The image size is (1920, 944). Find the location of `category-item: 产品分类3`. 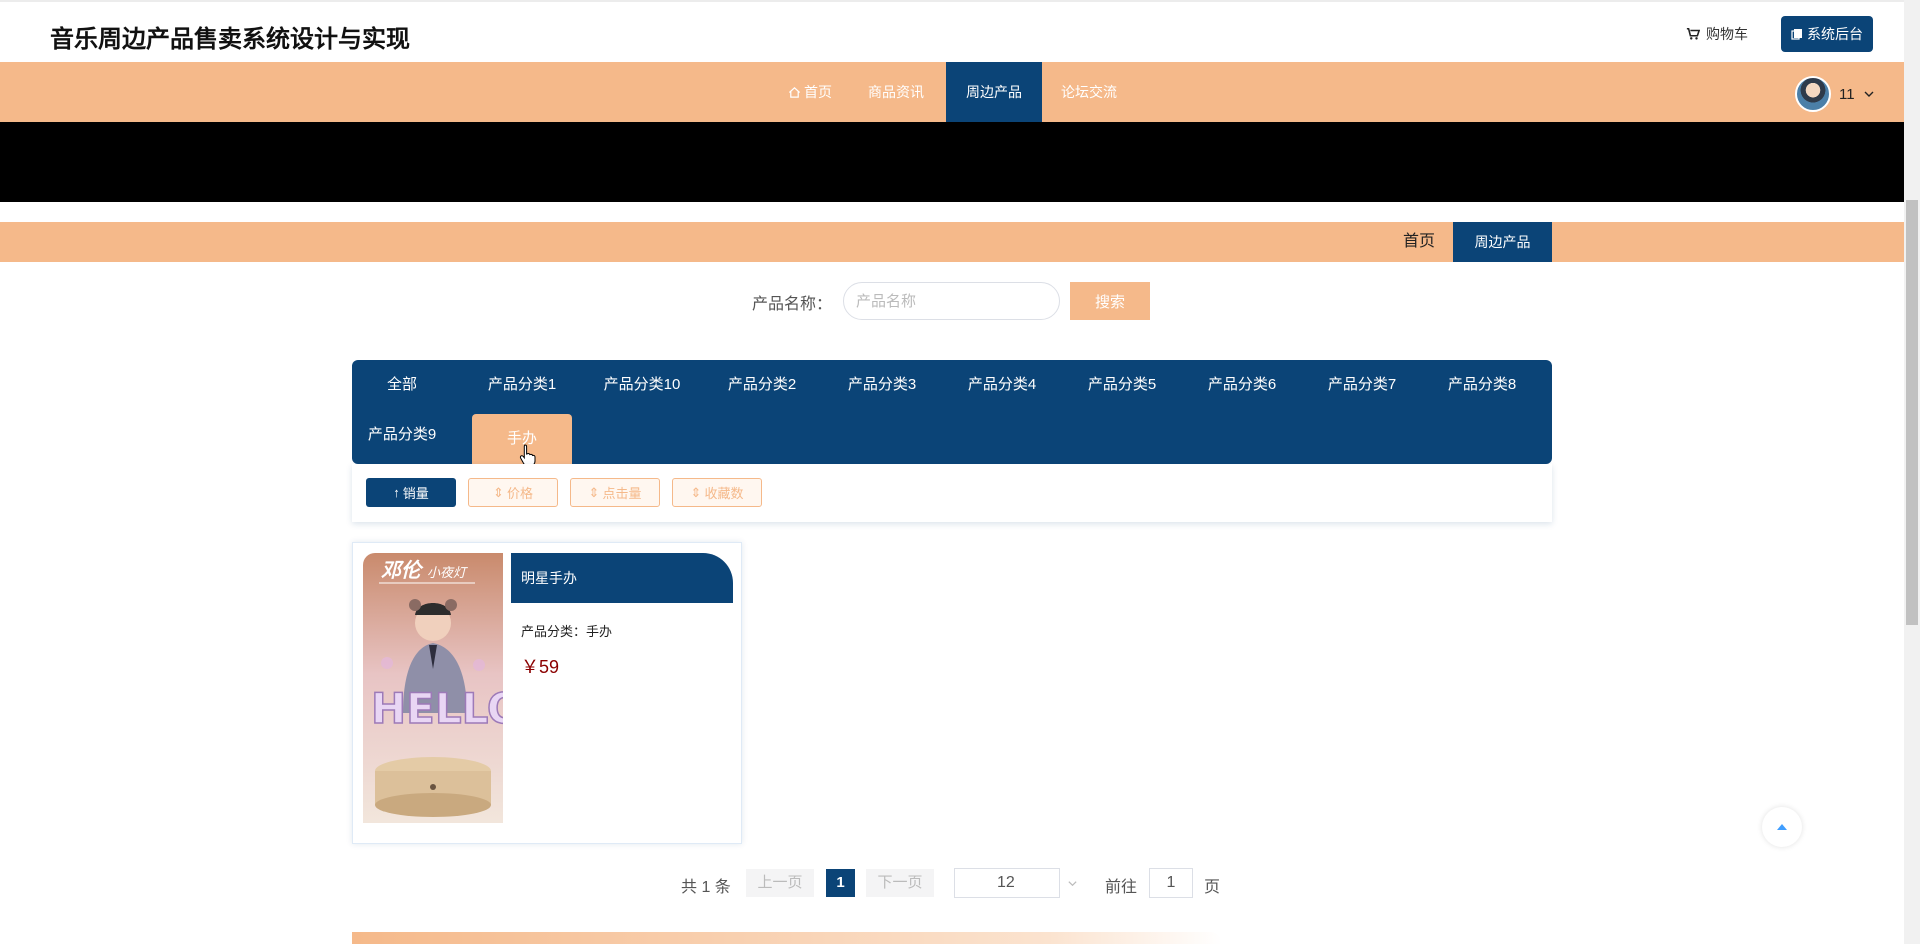

category-item: 产品分类3 is located at coordinates (882, 385).